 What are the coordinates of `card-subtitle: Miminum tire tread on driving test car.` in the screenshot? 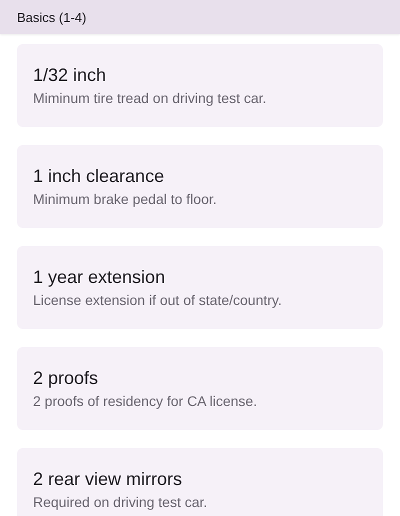 It's located at (150, 98).